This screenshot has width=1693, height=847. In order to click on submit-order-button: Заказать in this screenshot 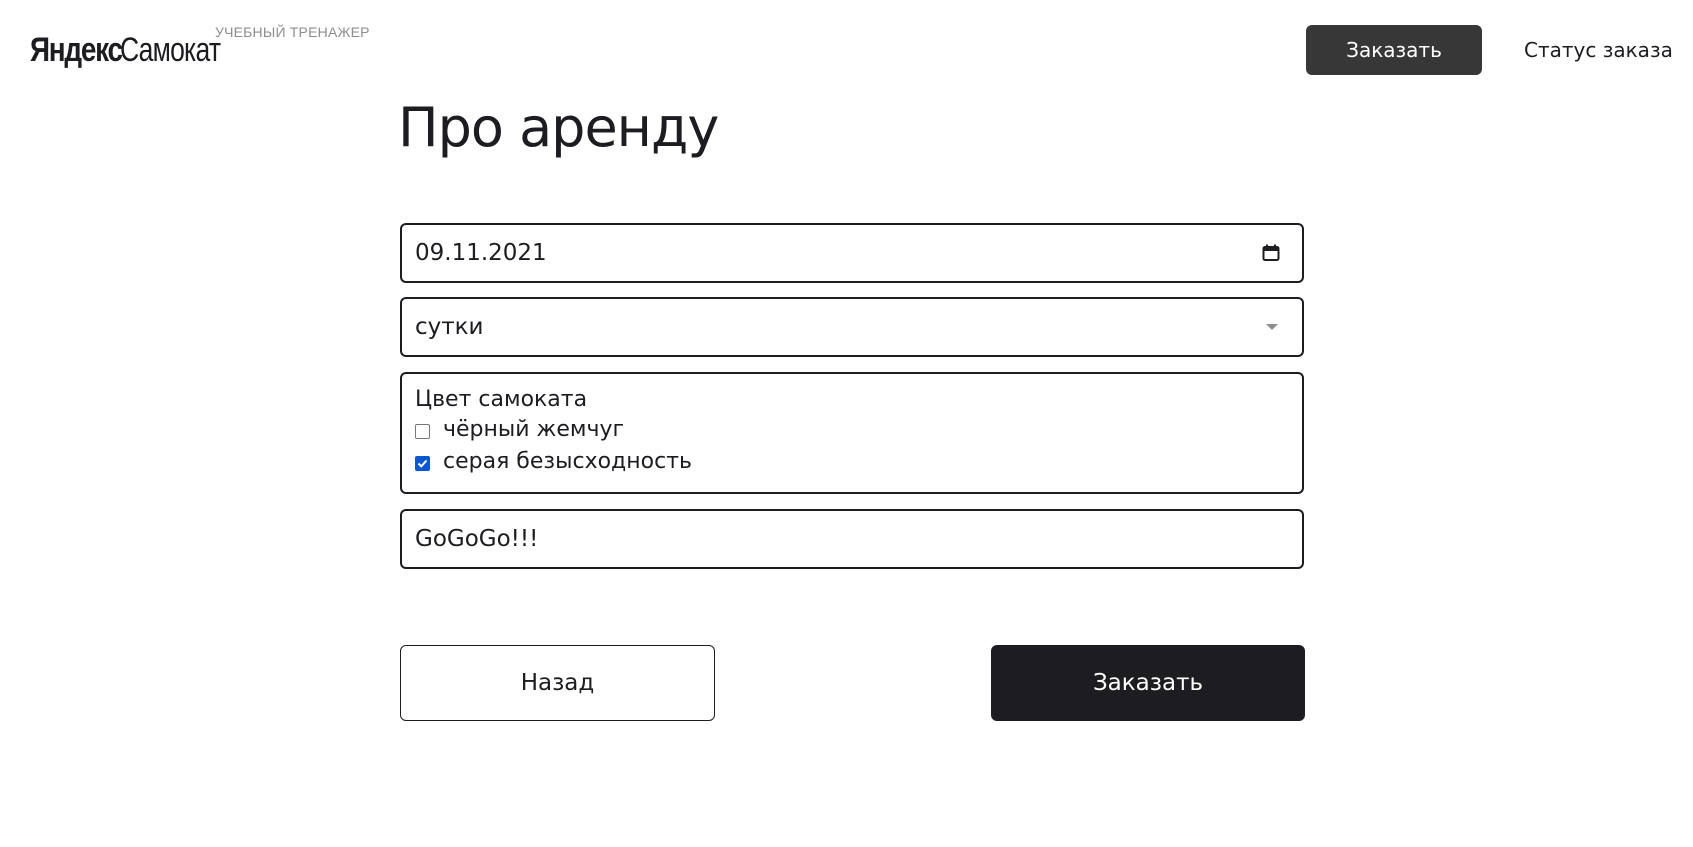, I will do `click(1148, 683)`.